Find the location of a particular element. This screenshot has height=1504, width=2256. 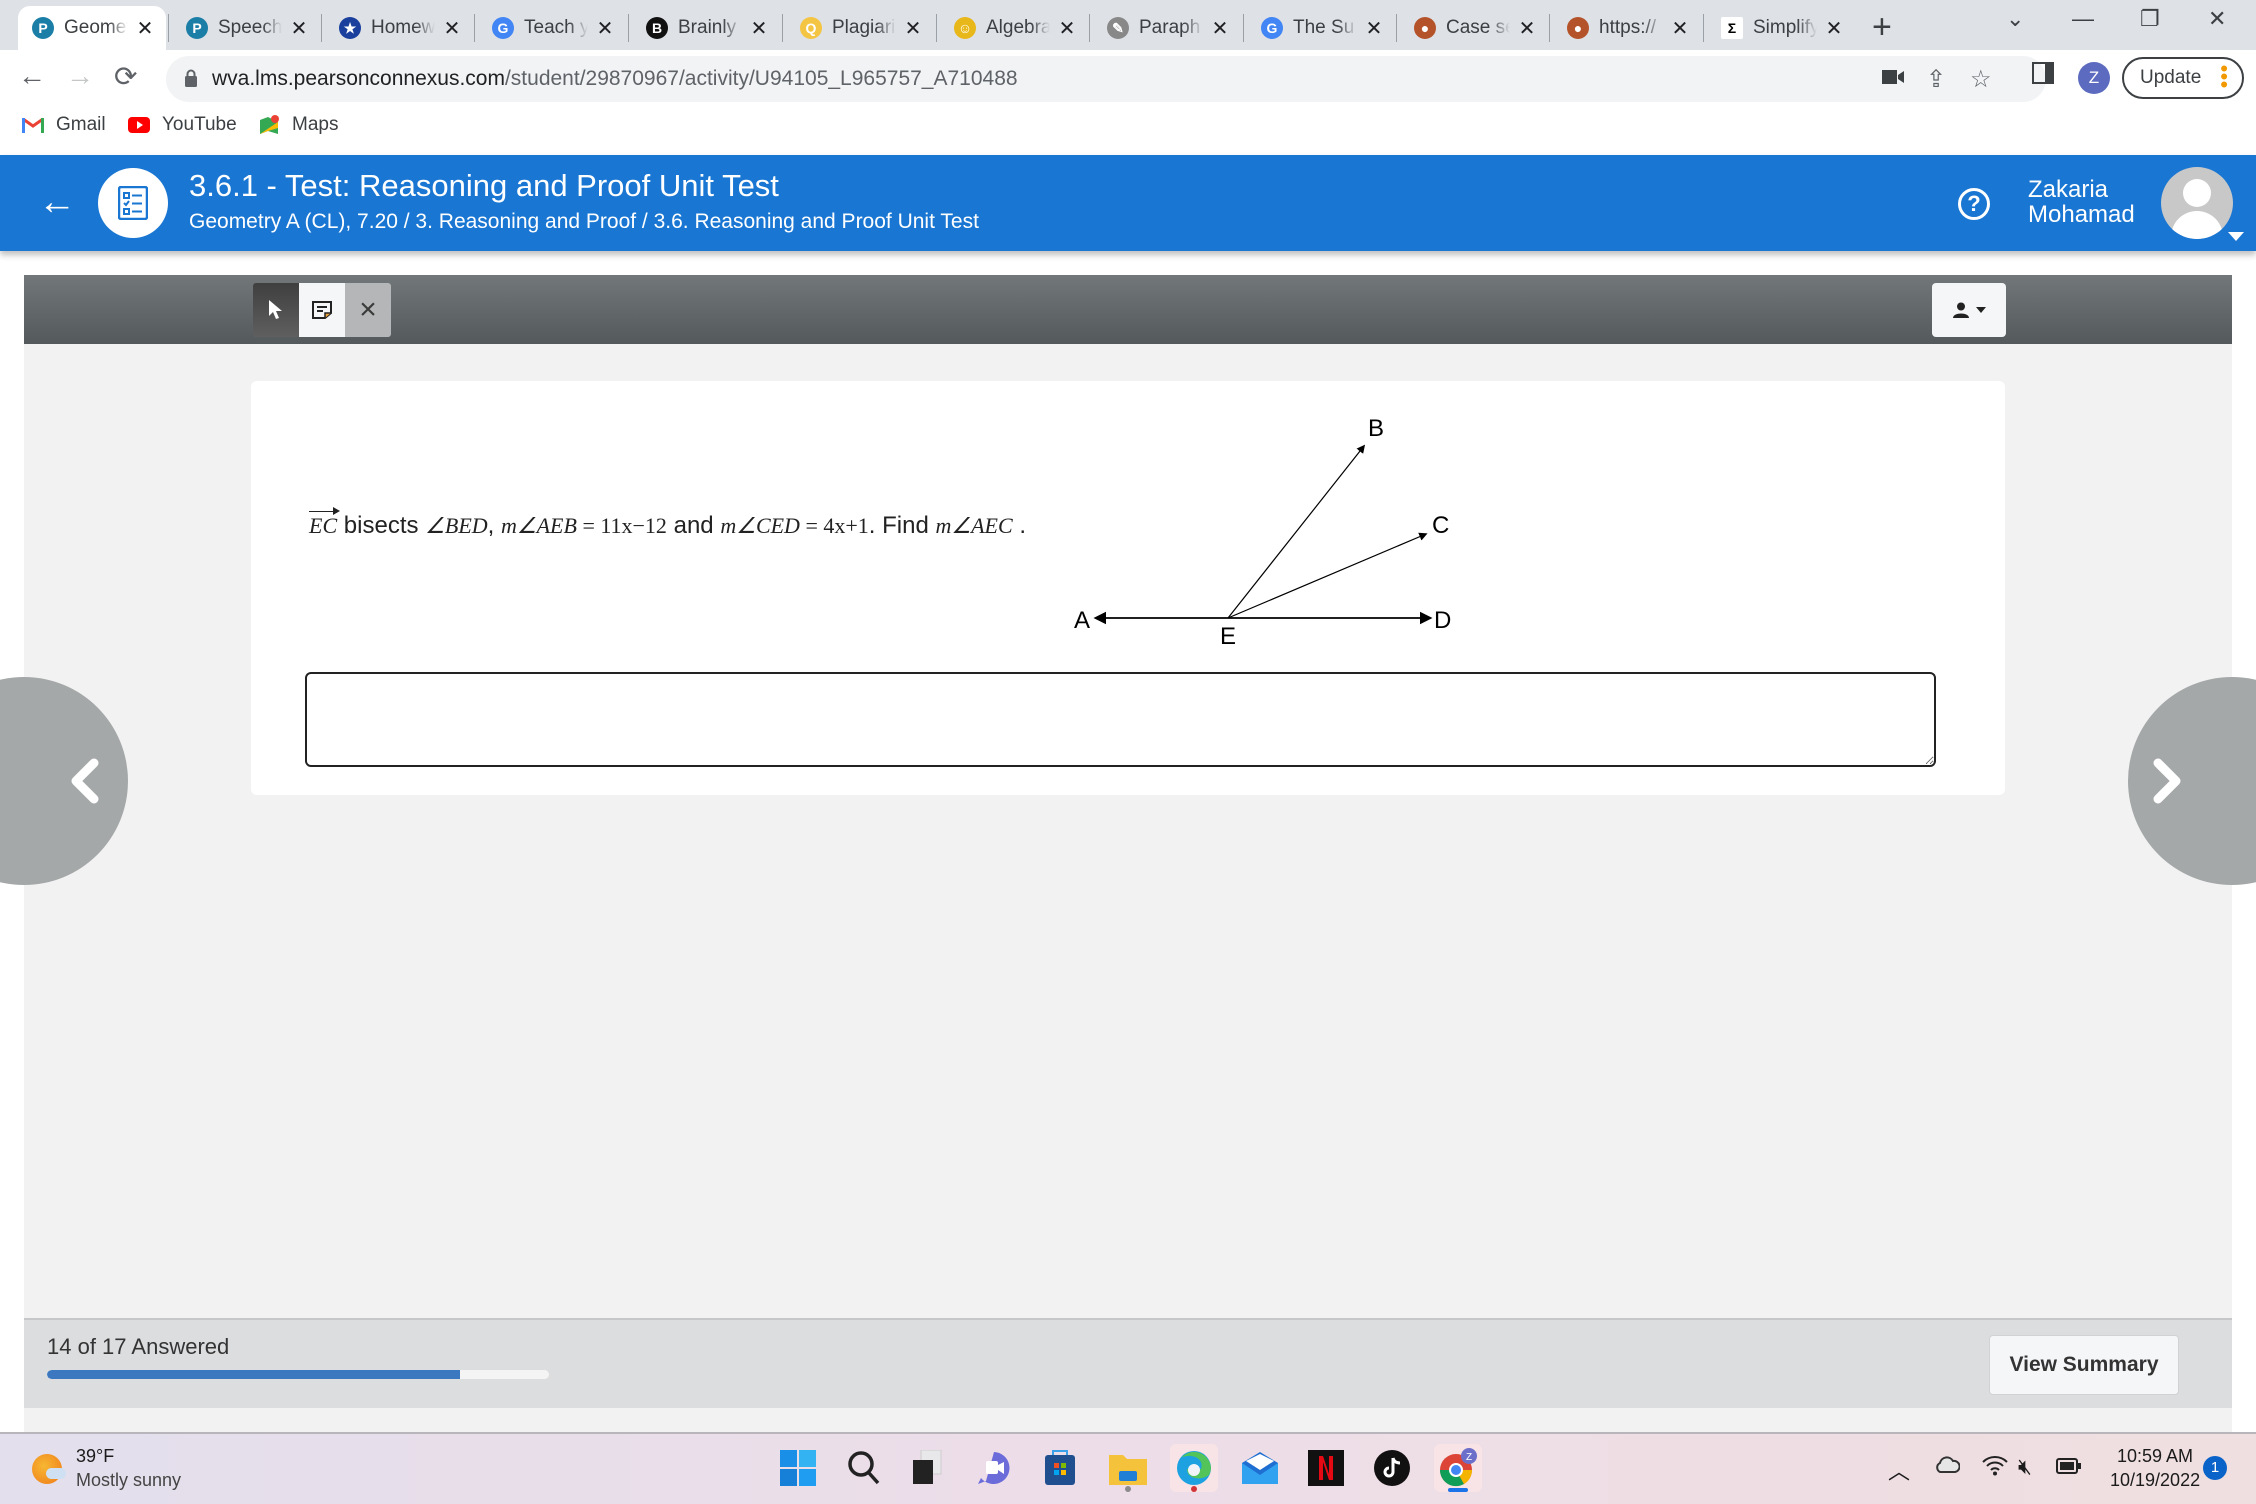

kebab-menu-icon: • • • is located at coordinates (2224, 76).